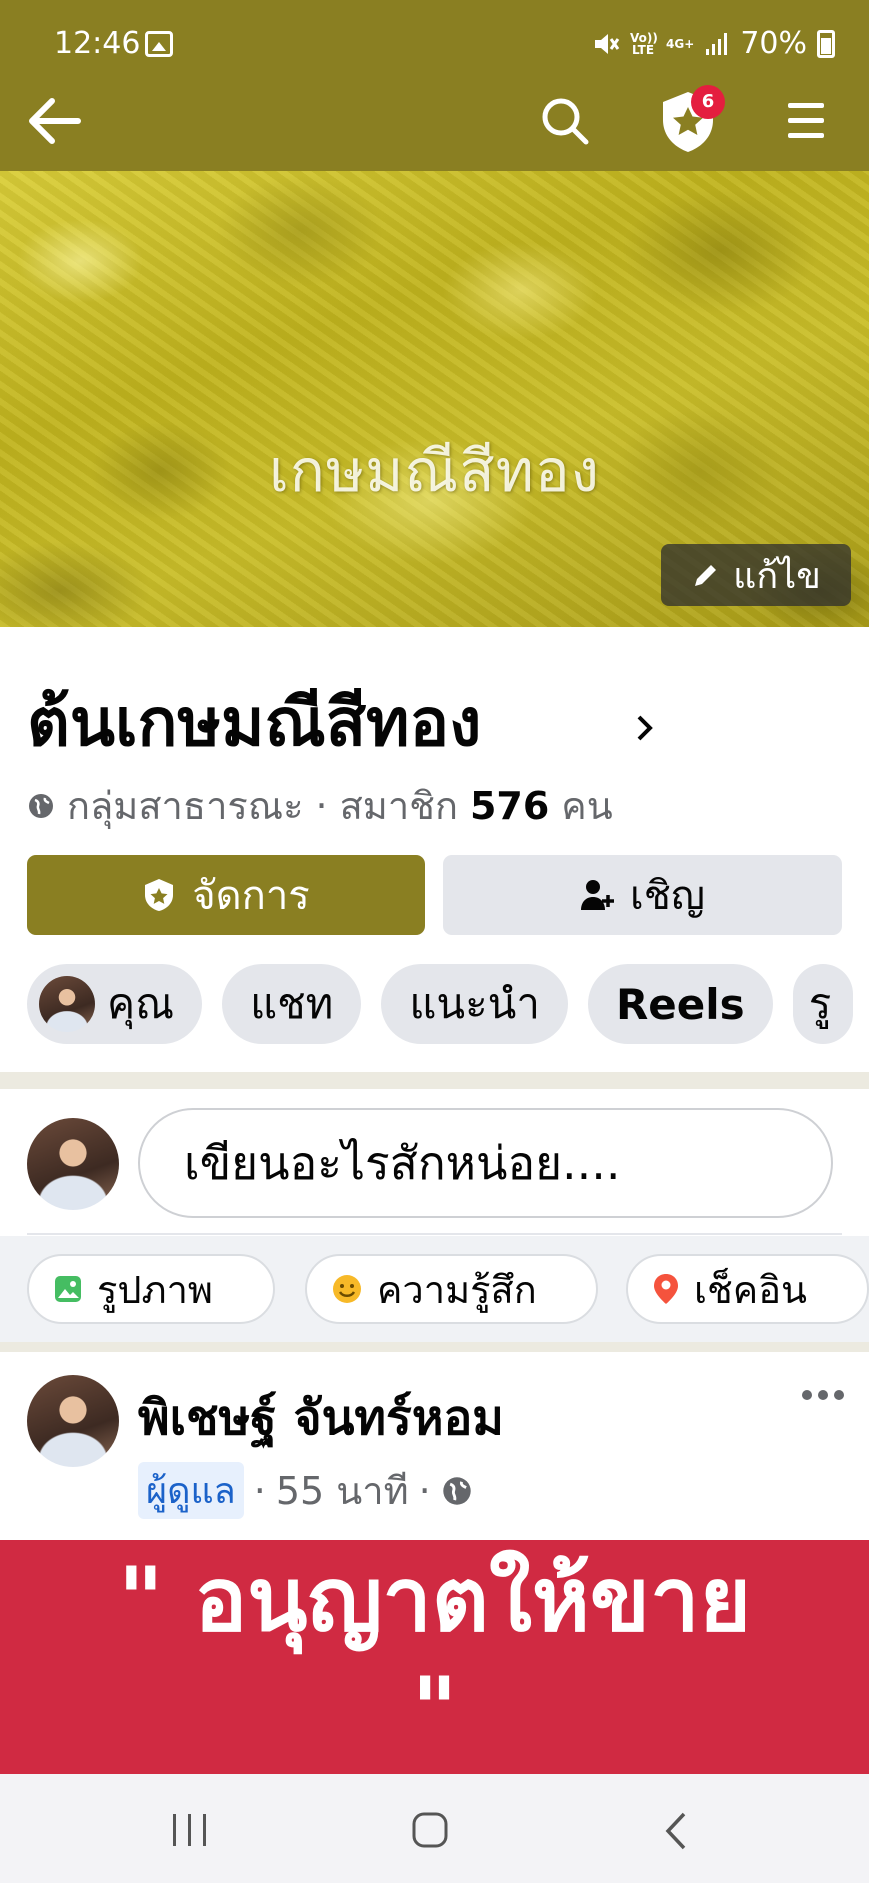 This screenshot has height=1883, width=869. I want to click on more-options-icon, so click(823, 1395).